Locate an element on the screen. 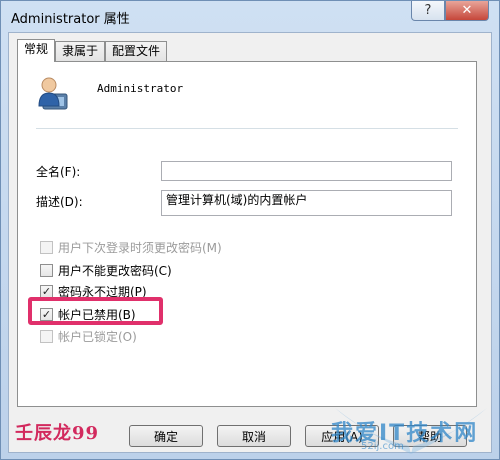 The image size is (500, 460). close-button: ✕ is located at coordinates (467, 11).